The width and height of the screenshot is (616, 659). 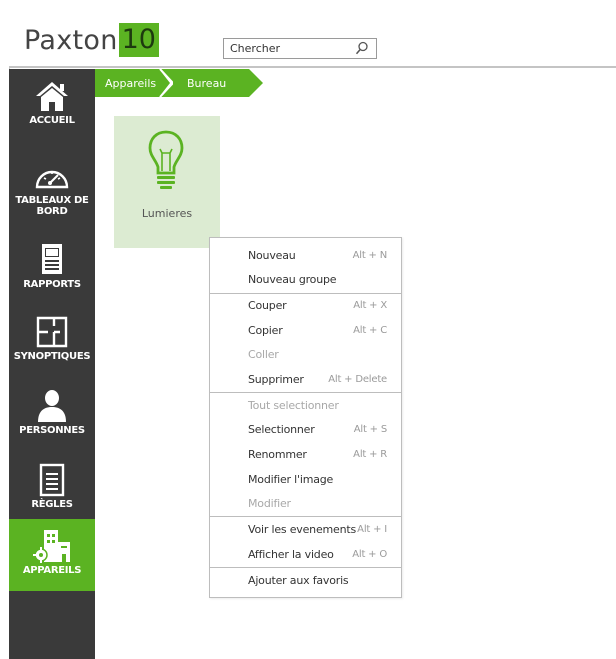 What do you see at coordinates (292, 279) in the screenshot?
I see `menu-item-label: Nouveau groupe` at bounding box center [292, 279].